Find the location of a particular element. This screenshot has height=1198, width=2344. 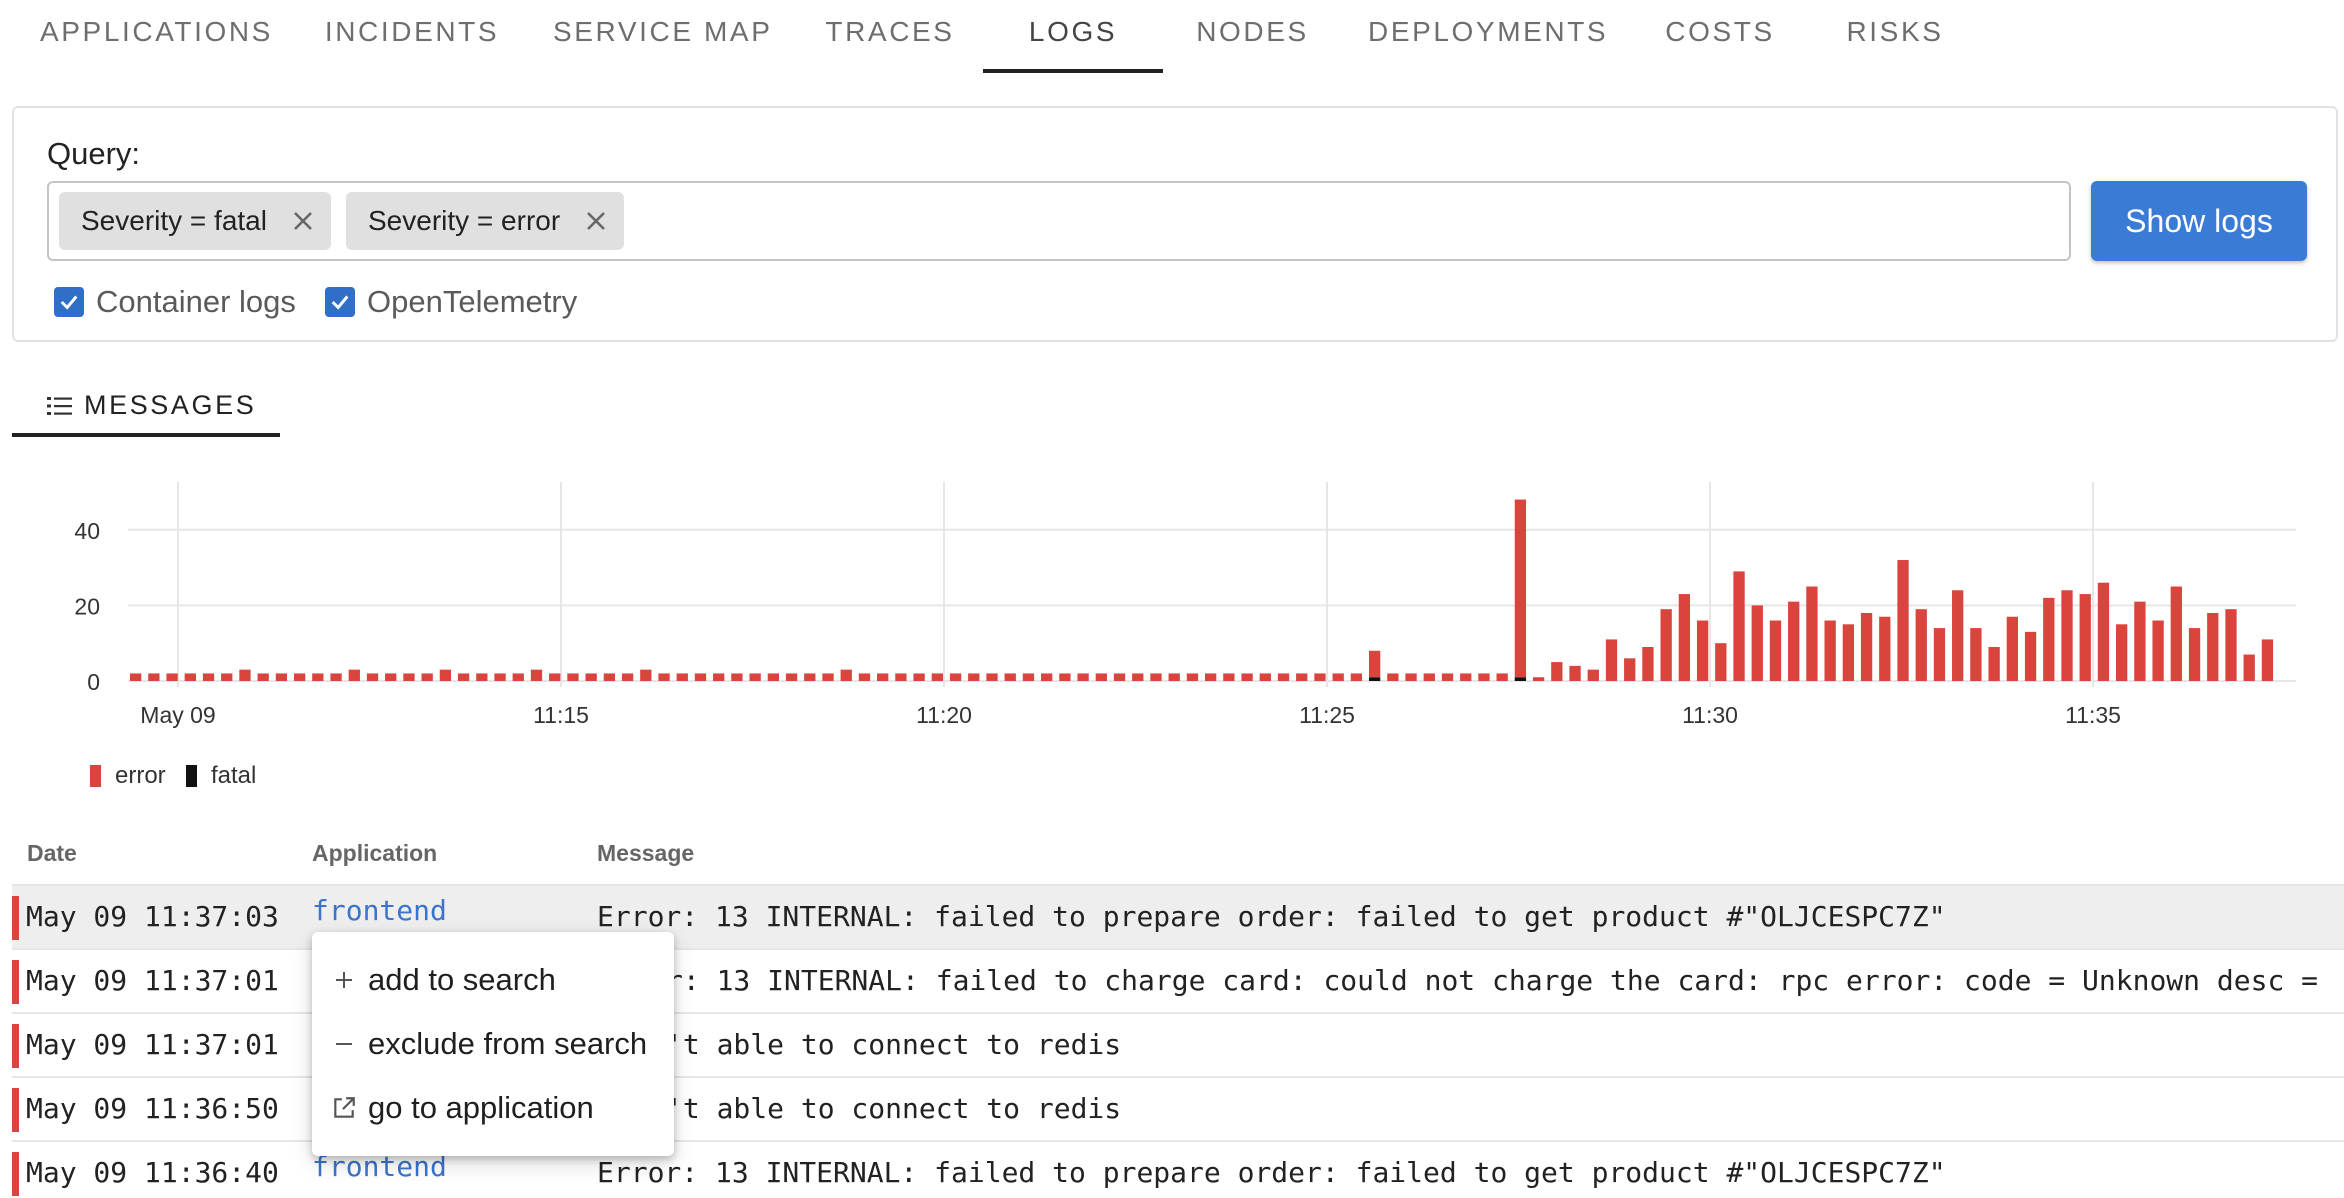

menu-item-label: go to application is located at coordinates (481, 1107).